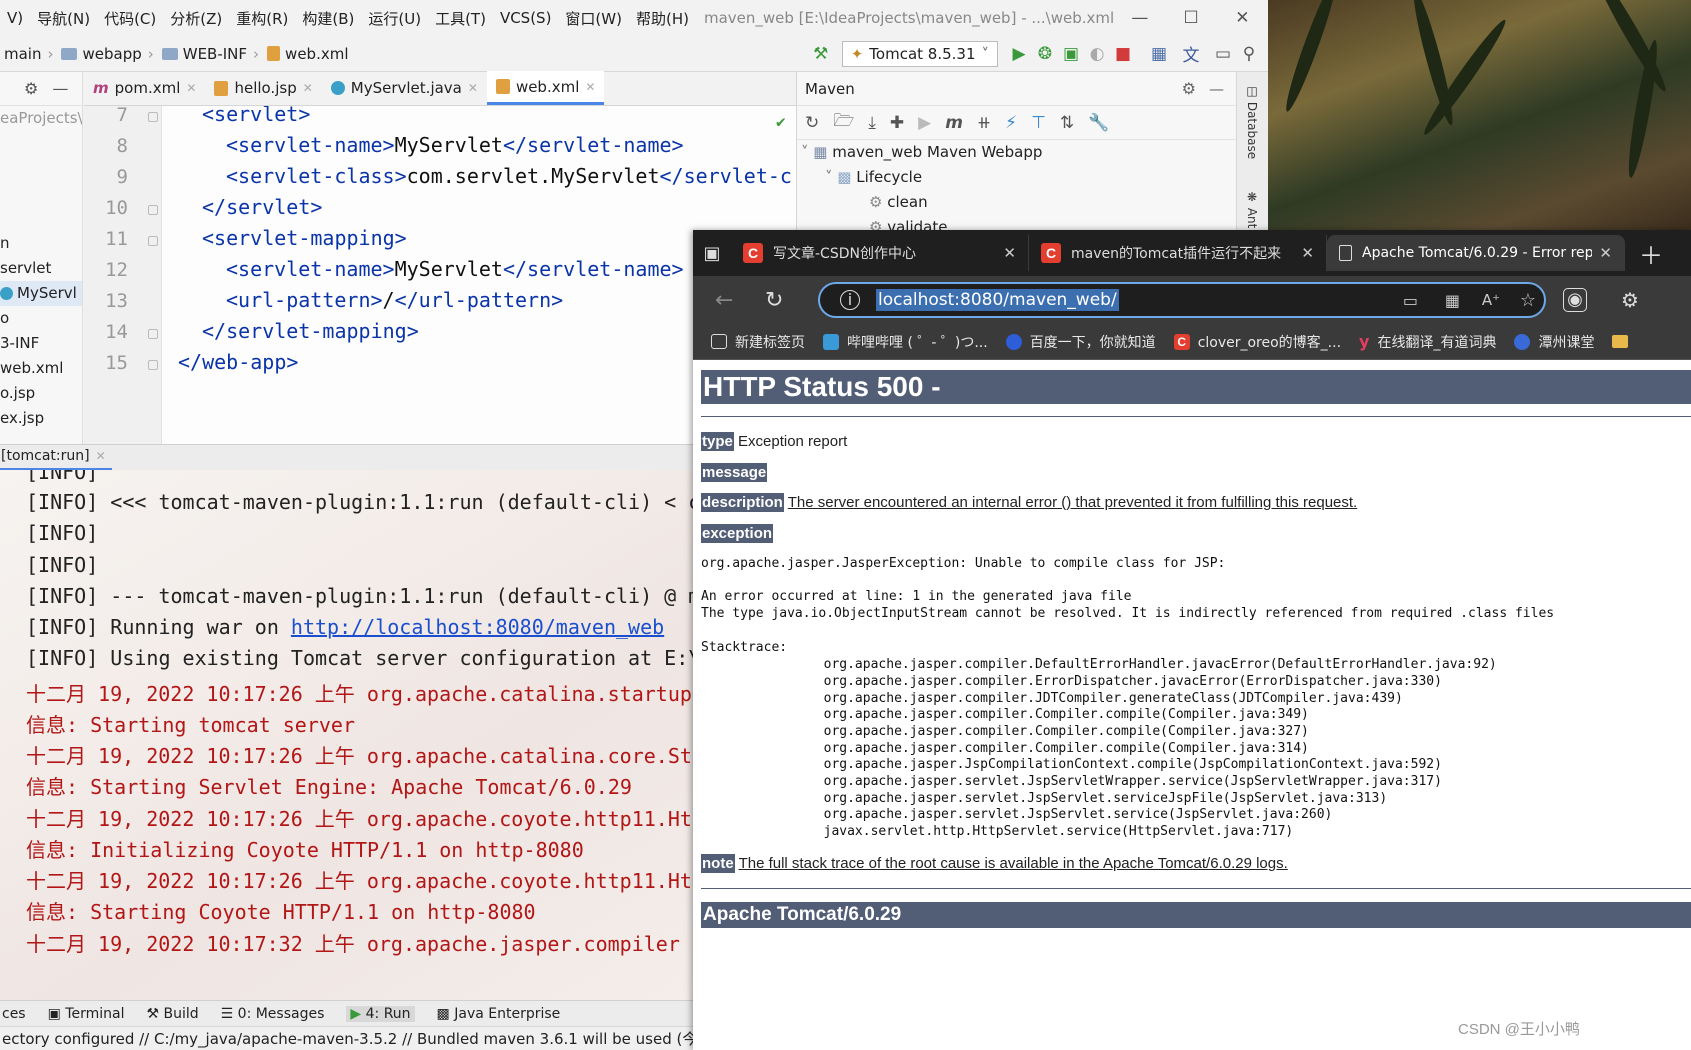 The width and height of the screenshot is (1691, 1050). I want to click on tool-tab-messages: ☰ 0: Messages, so click(273, 1014).